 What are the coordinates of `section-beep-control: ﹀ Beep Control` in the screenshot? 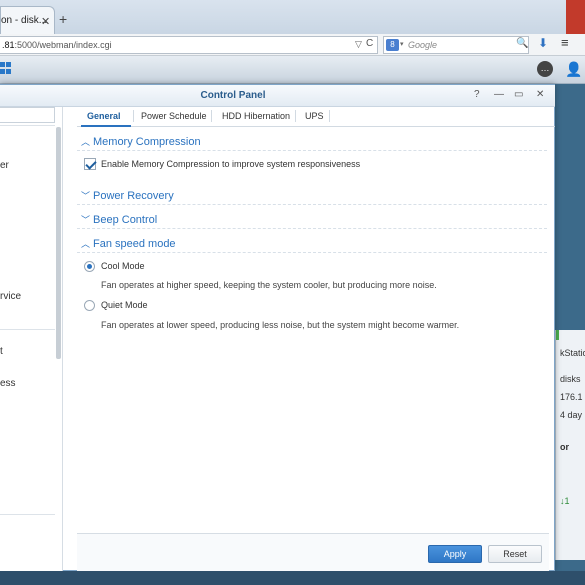 It's located at (119, 219).